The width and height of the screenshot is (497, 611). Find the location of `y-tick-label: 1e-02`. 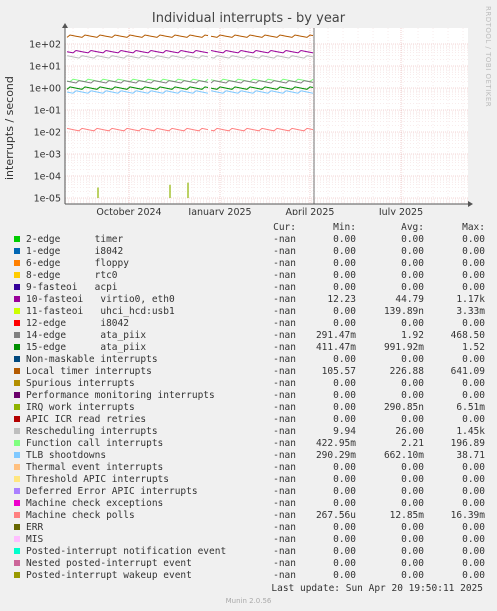

y-tick-label: 1e-02 is located at coordinates (47, 133).